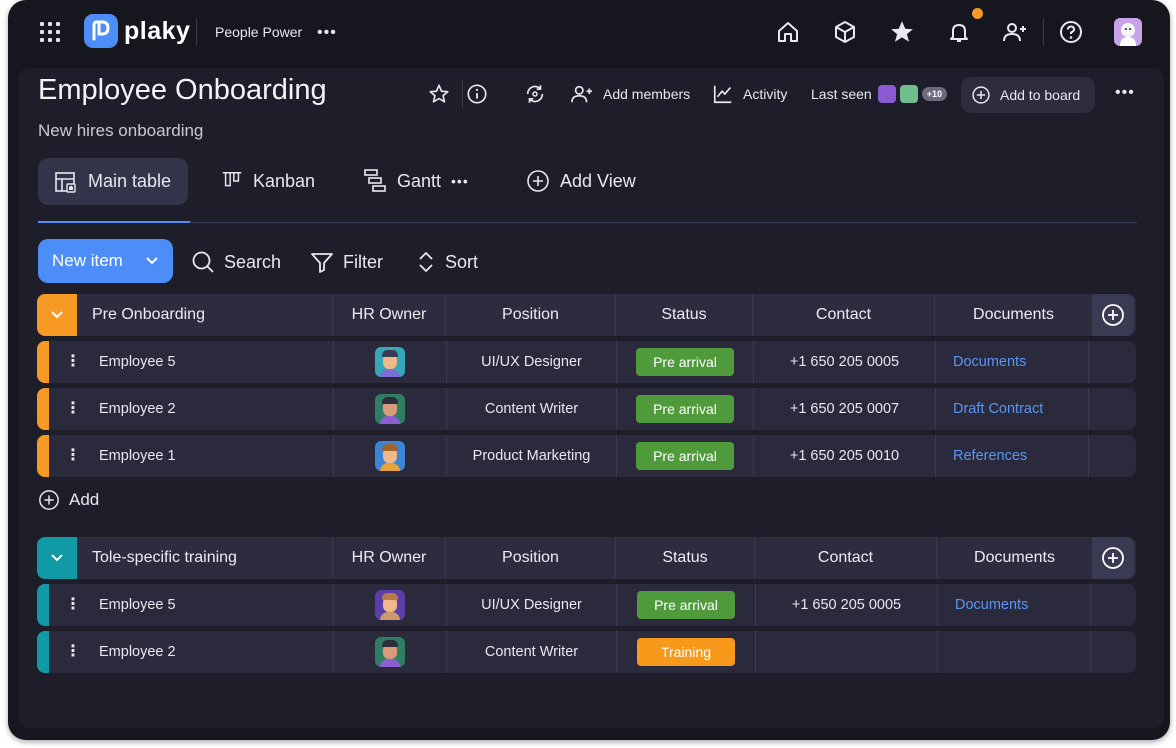 The height and width of the screenshot is (748, 1176). I want to click on status-badge: Training, so click(686, 652).